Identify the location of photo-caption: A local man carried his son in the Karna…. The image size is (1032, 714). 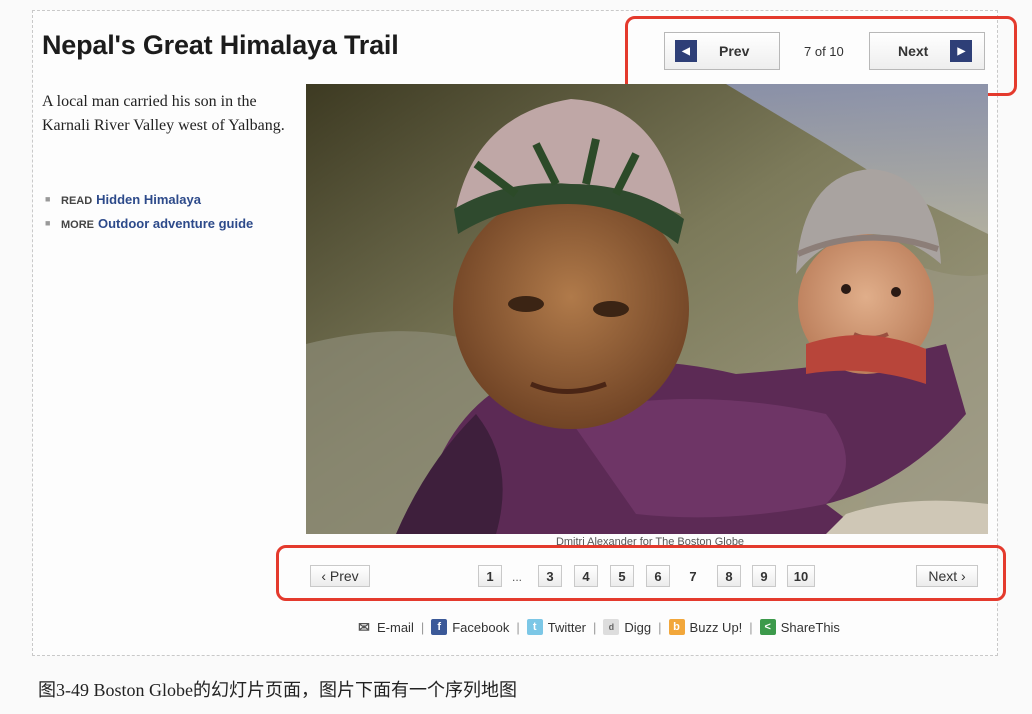
(163, 113).